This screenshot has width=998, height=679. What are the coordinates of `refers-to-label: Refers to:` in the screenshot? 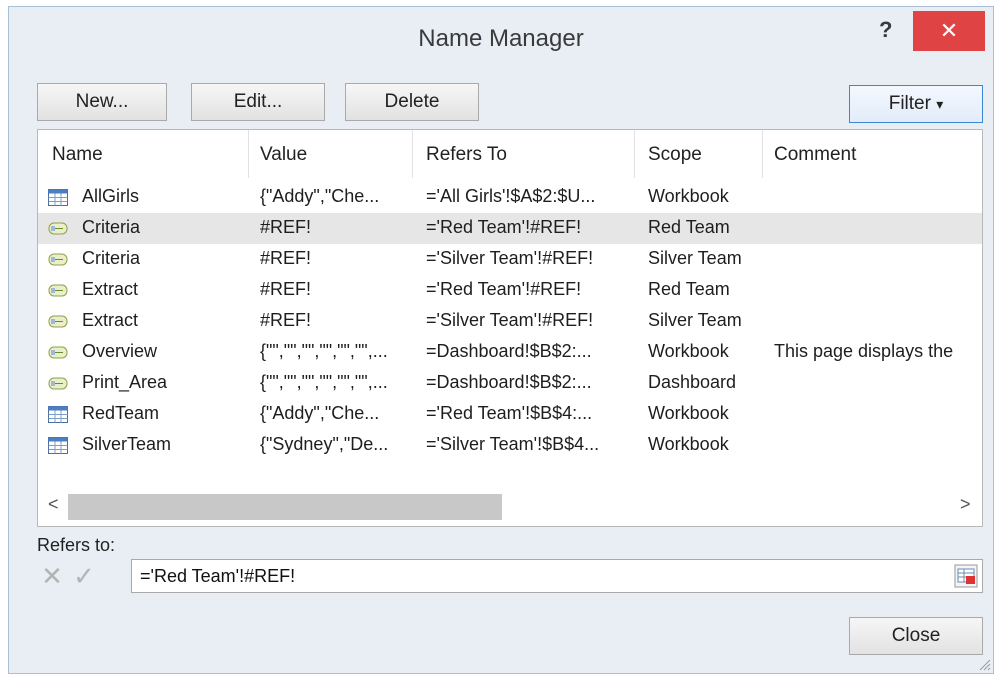 It's located at (76, 545).